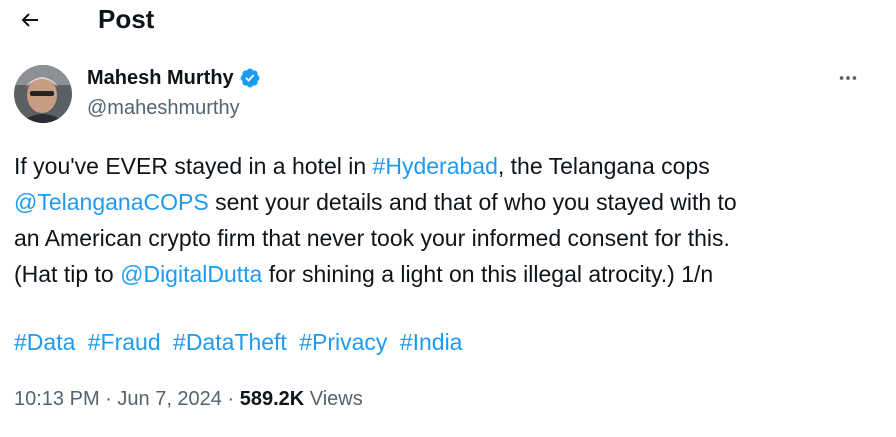 The height and width of the screenshot is (437, 896). I want to click on author-name-text: Mahesh Murthy, so click(160, 78).